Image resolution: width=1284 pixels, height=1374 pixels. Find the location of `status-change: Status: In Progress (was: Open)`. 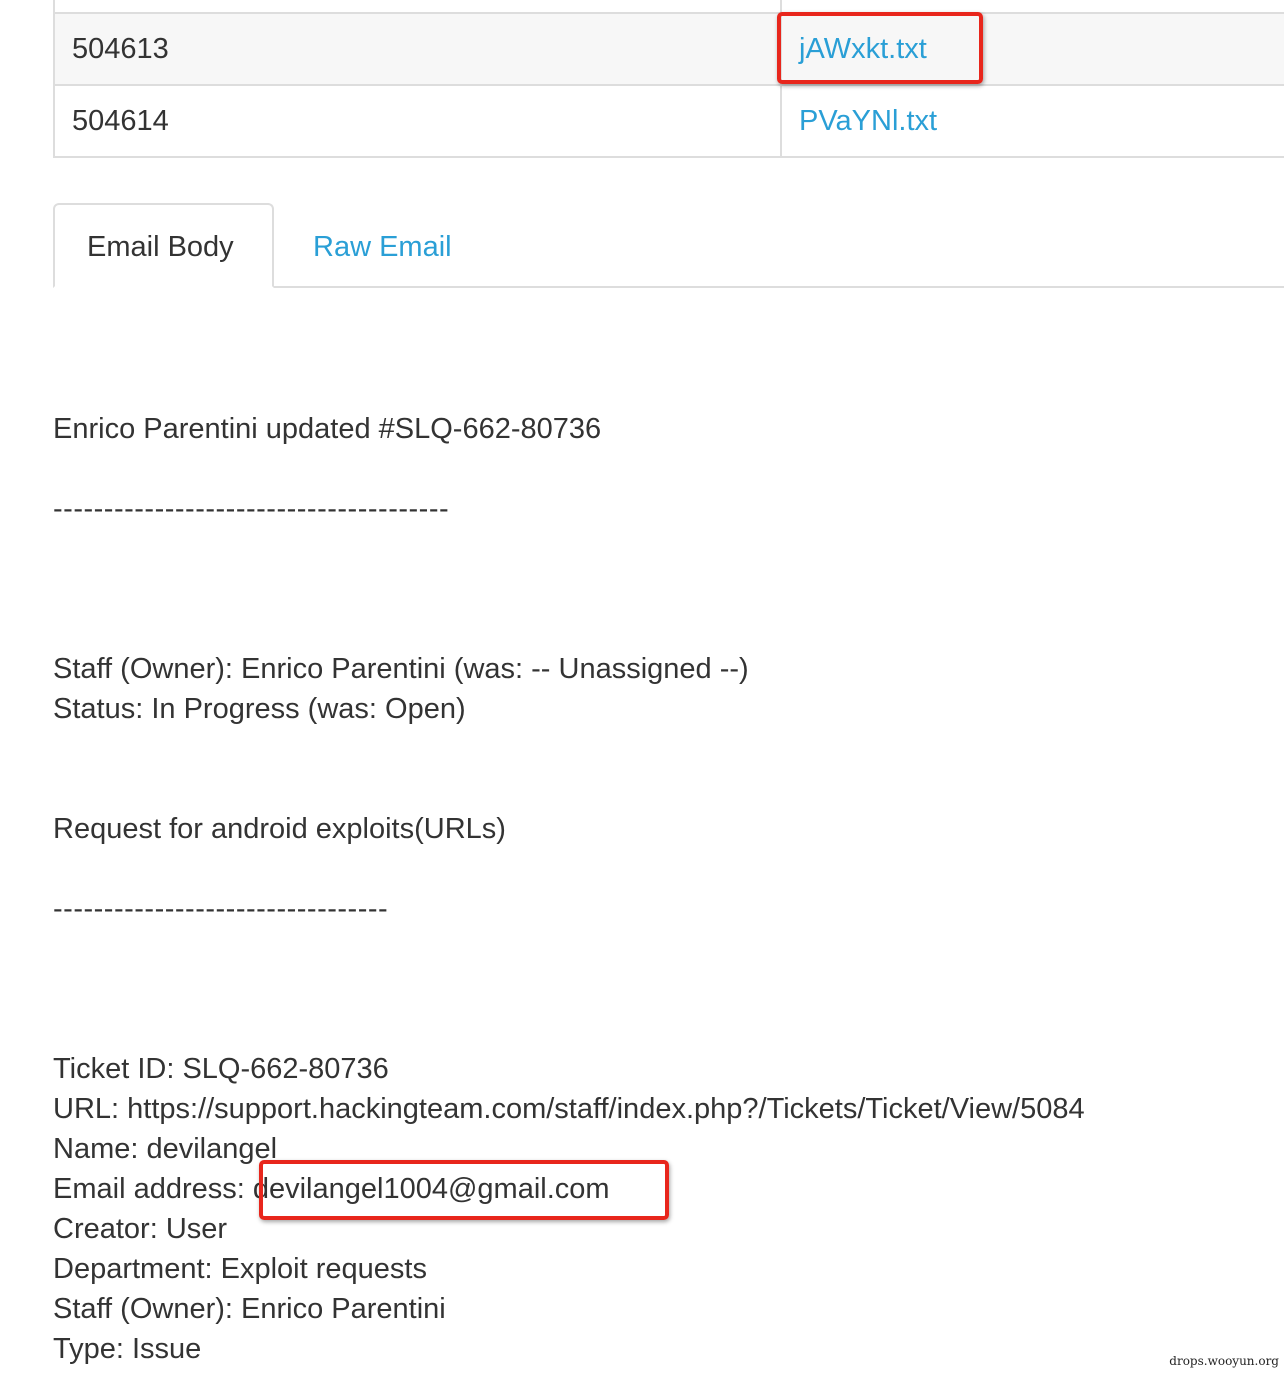

status-change: Status: In Progress (was: Open) is located at coordinates (259, 709).